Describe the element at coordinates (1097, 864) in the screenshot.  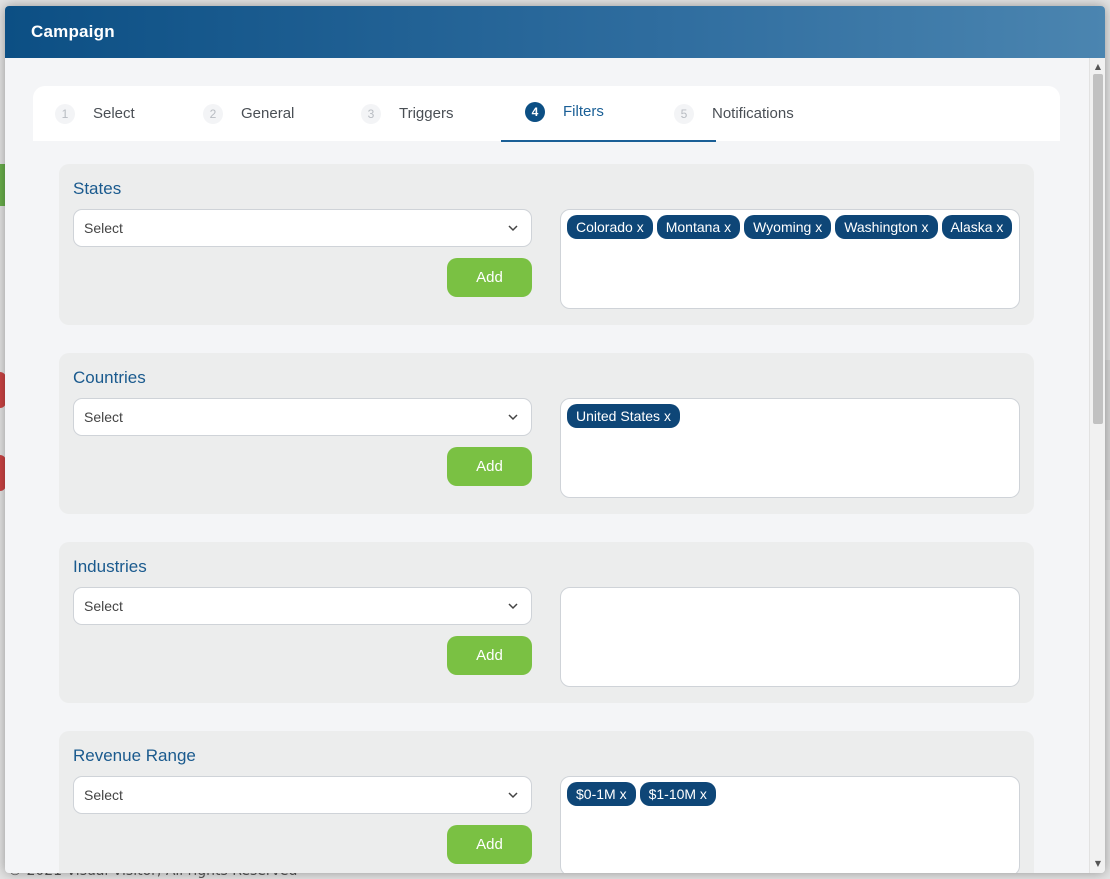
I see `scroll-down-arrow-icon: ▼` at that location.